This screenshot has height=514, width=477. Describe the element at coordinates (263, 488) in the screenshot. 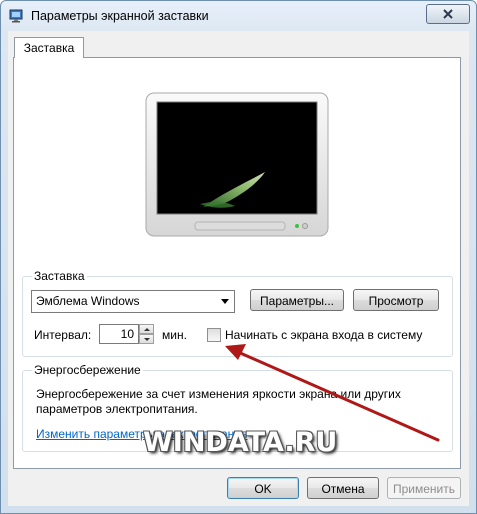

I see `ok-button: OK` at that location.